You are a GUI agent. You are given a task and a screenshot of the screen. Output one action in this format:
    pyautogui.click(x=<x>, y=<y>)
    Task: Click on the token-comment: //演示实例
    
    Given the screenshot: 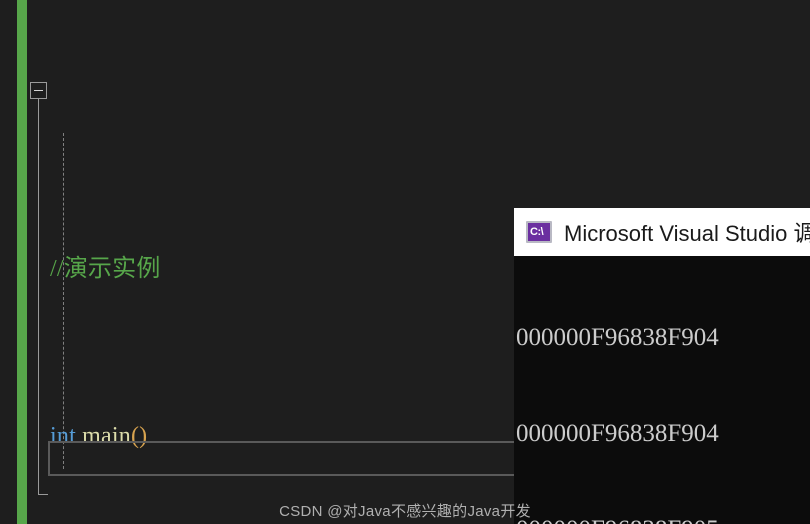 What is the action you would take?
    pyautogui.click(x=105, y=269)
    